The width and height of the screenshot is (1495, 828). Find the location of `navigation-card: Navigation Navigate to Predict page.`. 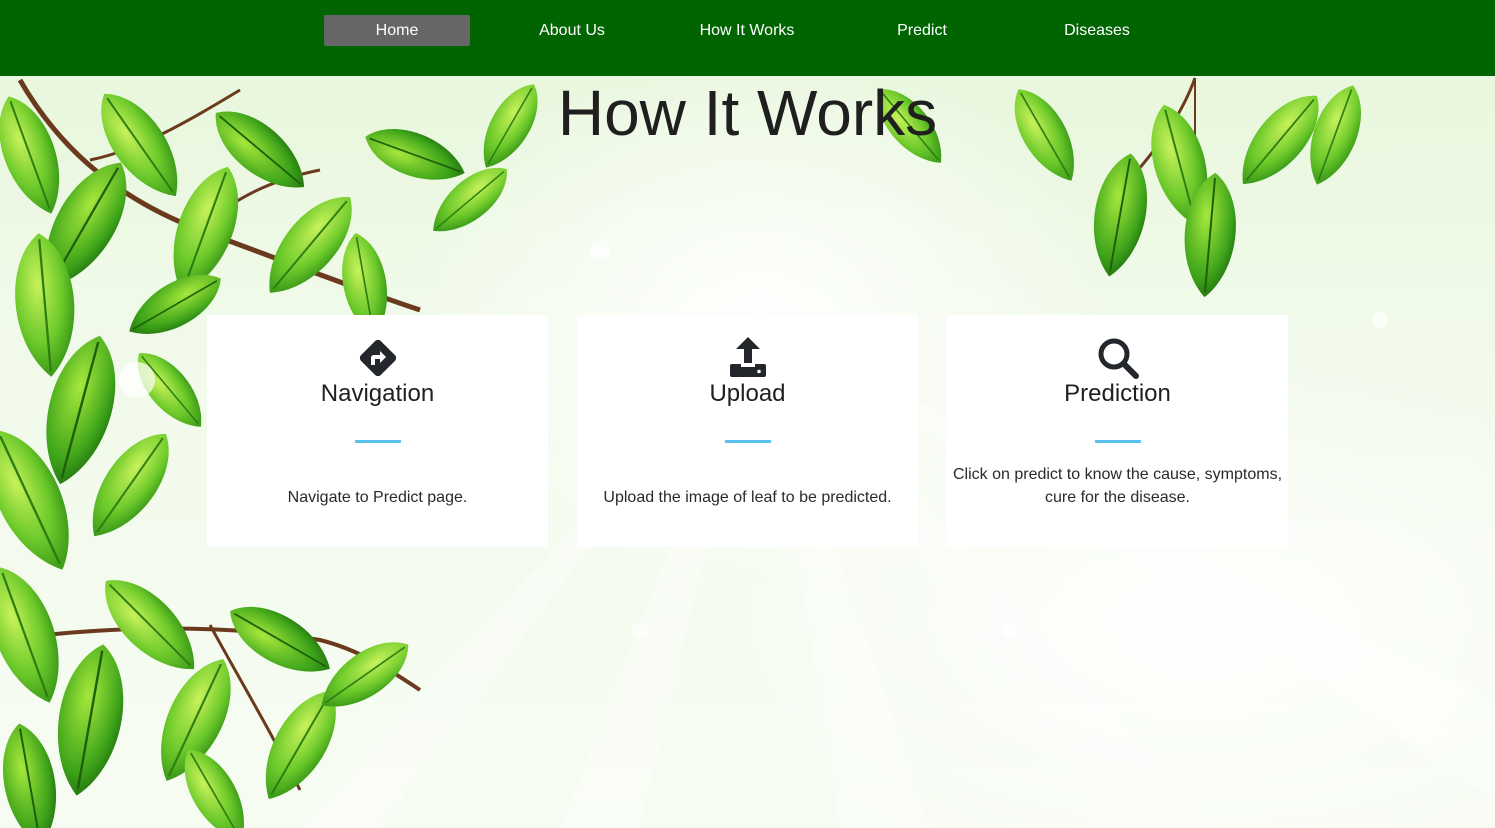

navigation-card: Navigation Navigate to Predict page. is located at coordinates (377, 431).